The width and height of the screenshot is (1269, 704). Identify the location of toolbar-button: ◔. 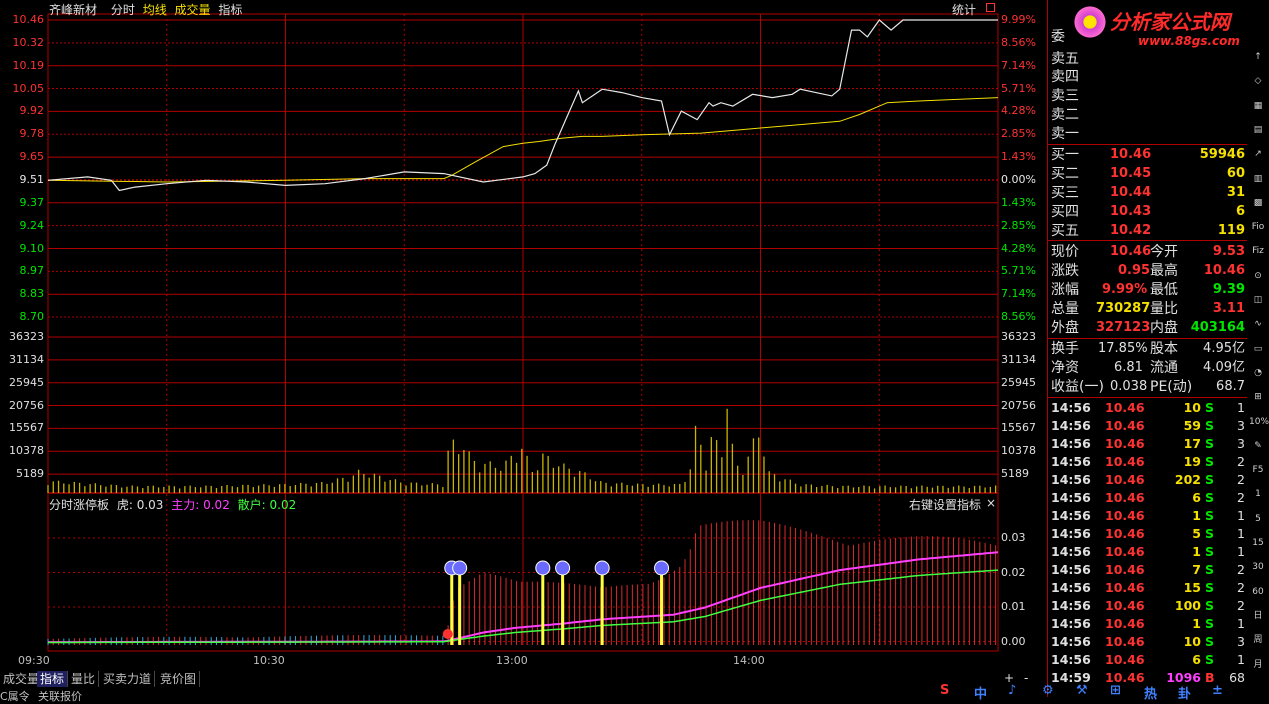
(1258, 373).